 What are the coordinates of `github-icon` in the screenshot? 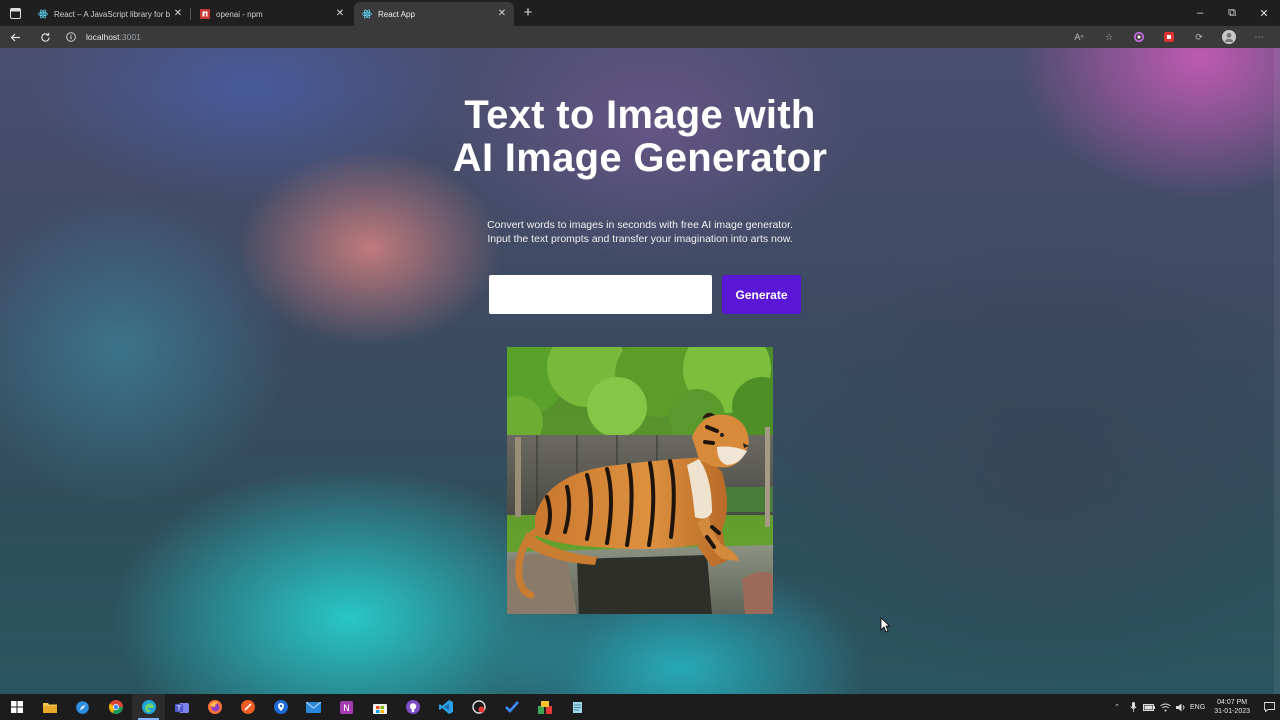 It's located at (412, 707).